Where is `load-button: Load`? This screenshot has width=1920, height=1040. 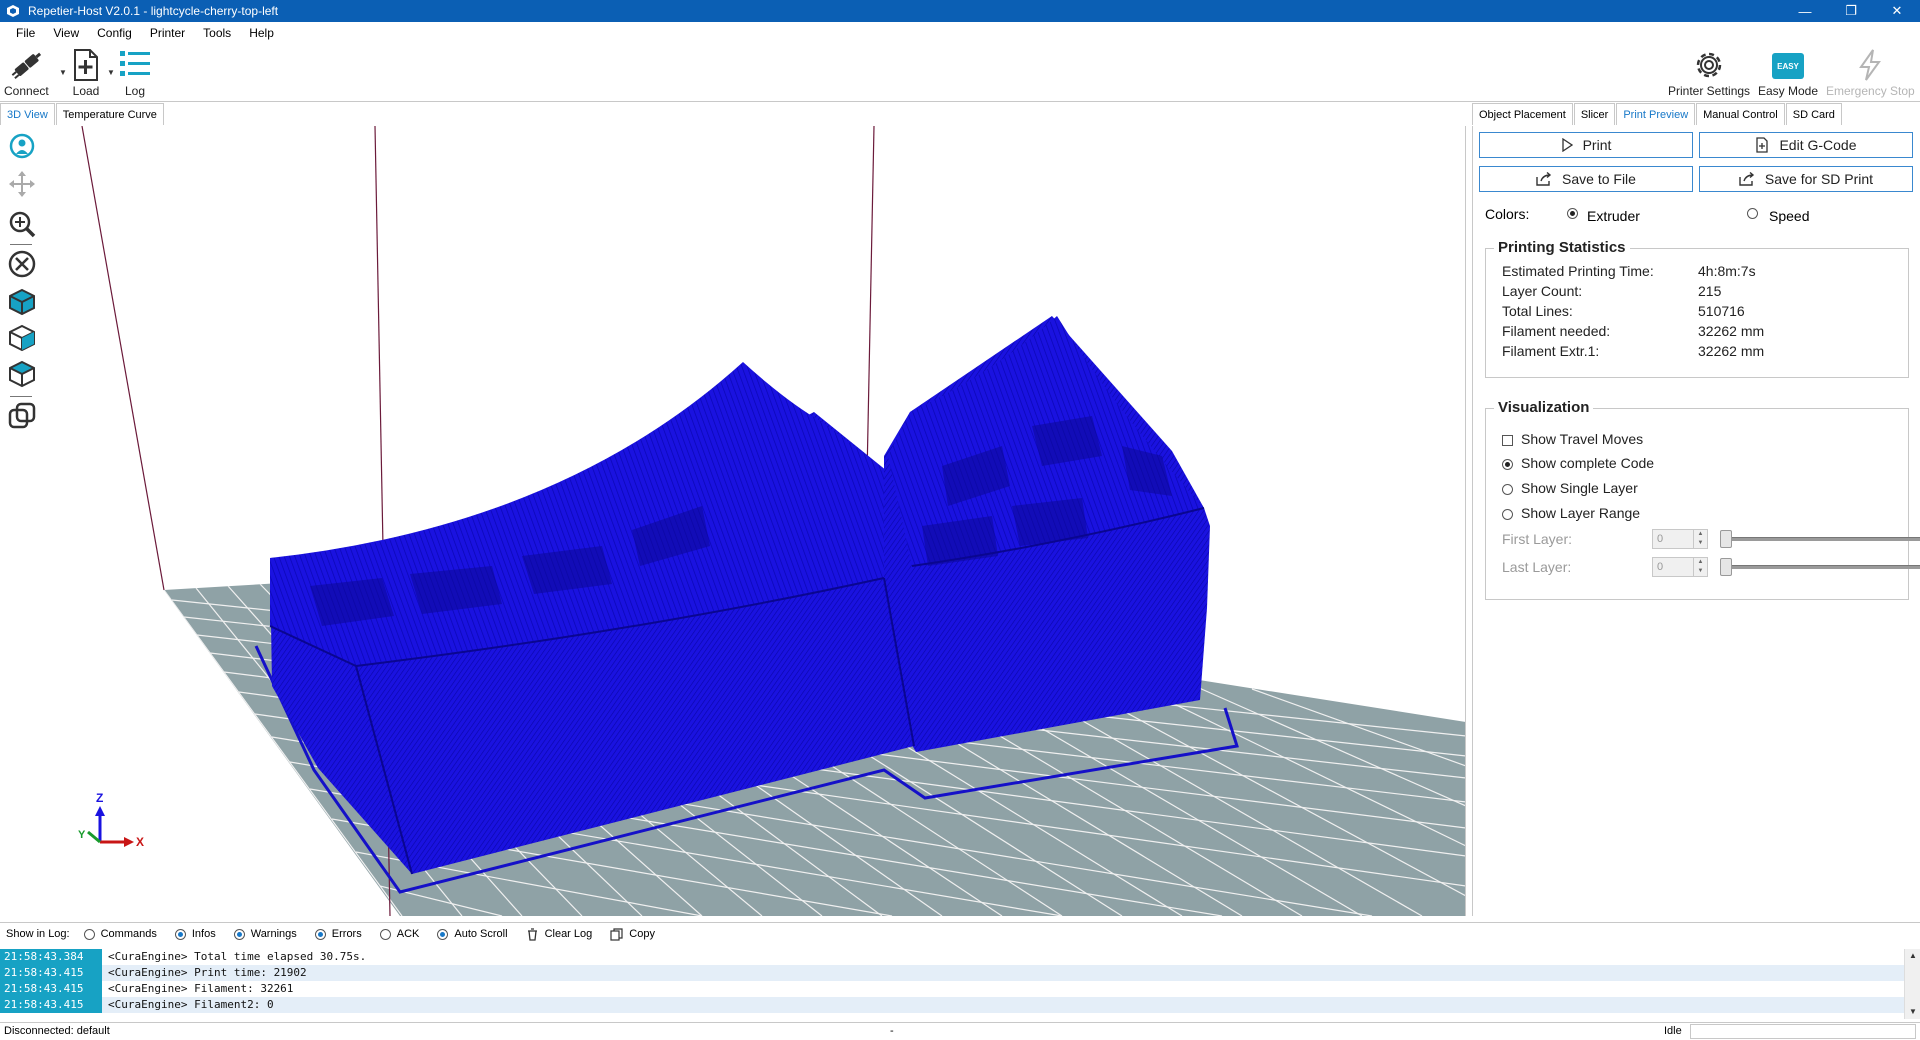
load-button: Load is located at coordinates (86, 74).